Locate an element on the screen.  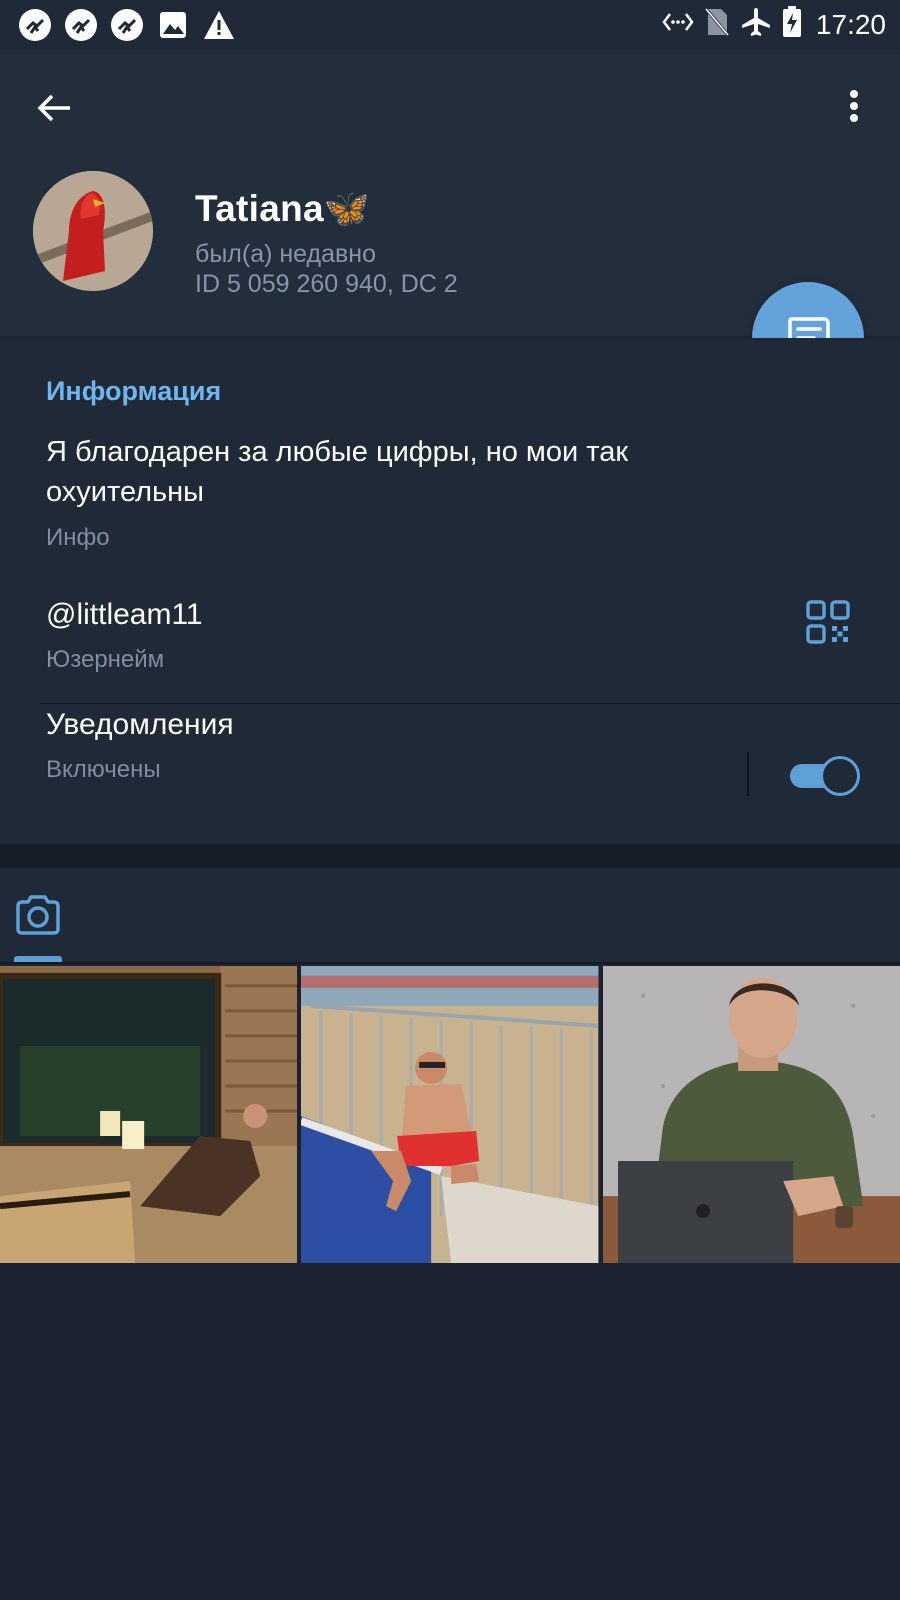
qr-code-button is located at coordinates (828, 622).